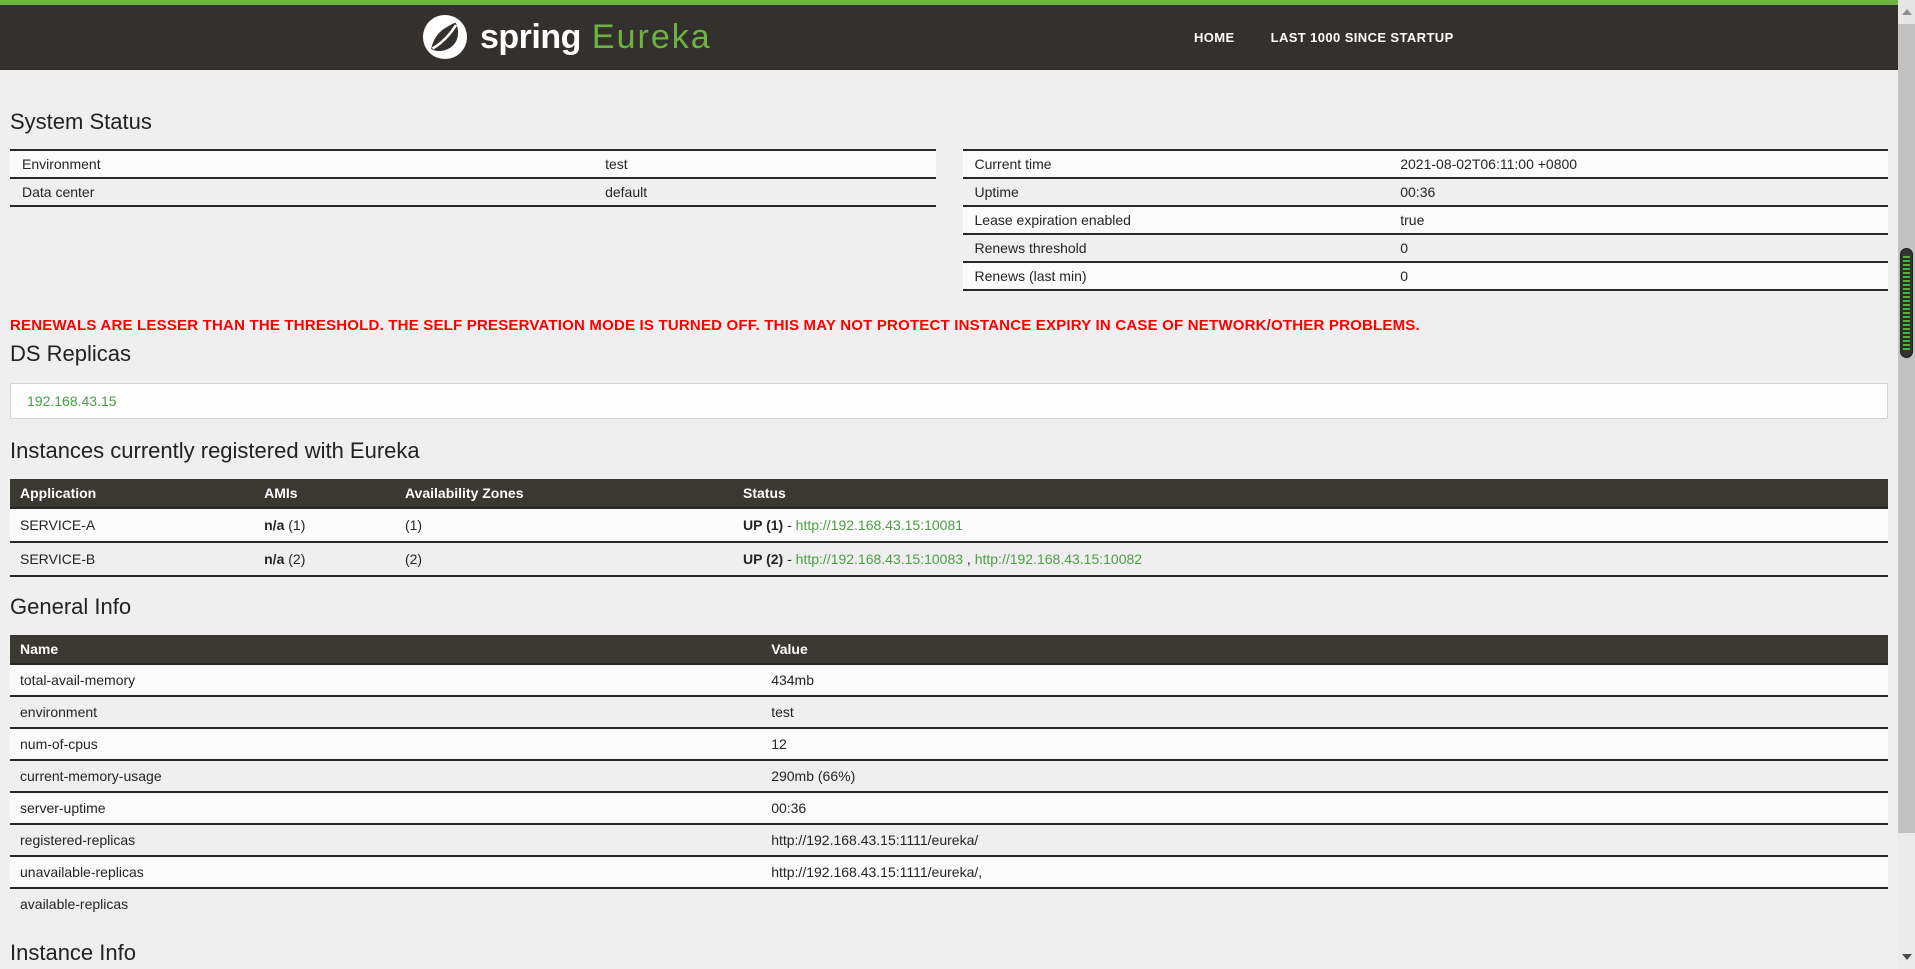 The width and height of the screenshot is (1915, 969). I want to click on status-cell: UP (1) - http://192.168.43.15:10081, so click(853, 525).